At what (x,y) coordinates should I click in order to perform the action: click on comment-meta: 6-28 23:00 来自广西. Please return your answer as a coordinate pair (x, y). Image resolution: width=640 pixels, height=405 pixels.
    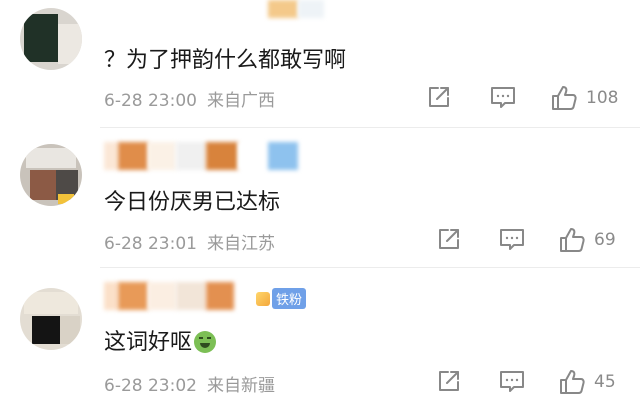
    Looking at the image, I should click on (189, 98).